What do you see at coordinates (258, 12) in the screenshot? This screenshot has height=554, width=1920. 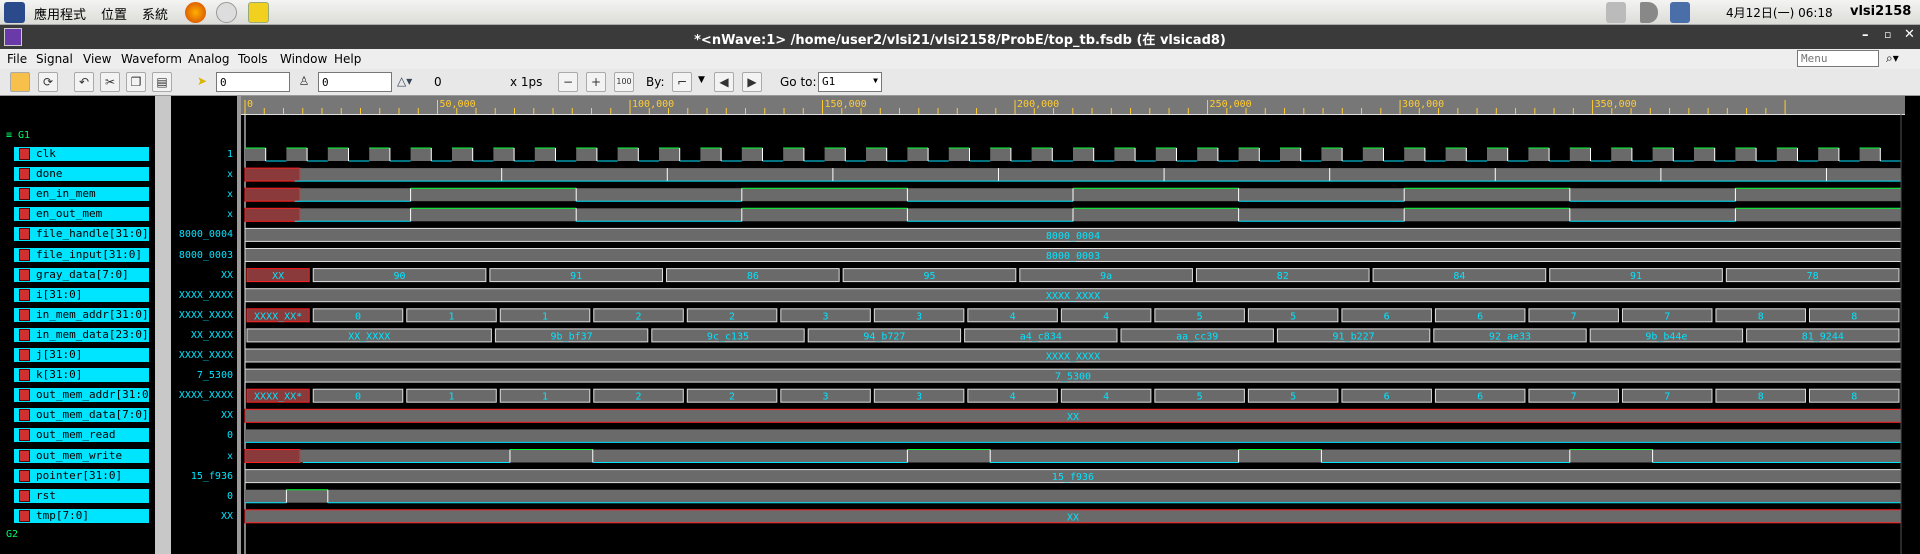 I see `notes-icon` at bounding box center [258, 12].